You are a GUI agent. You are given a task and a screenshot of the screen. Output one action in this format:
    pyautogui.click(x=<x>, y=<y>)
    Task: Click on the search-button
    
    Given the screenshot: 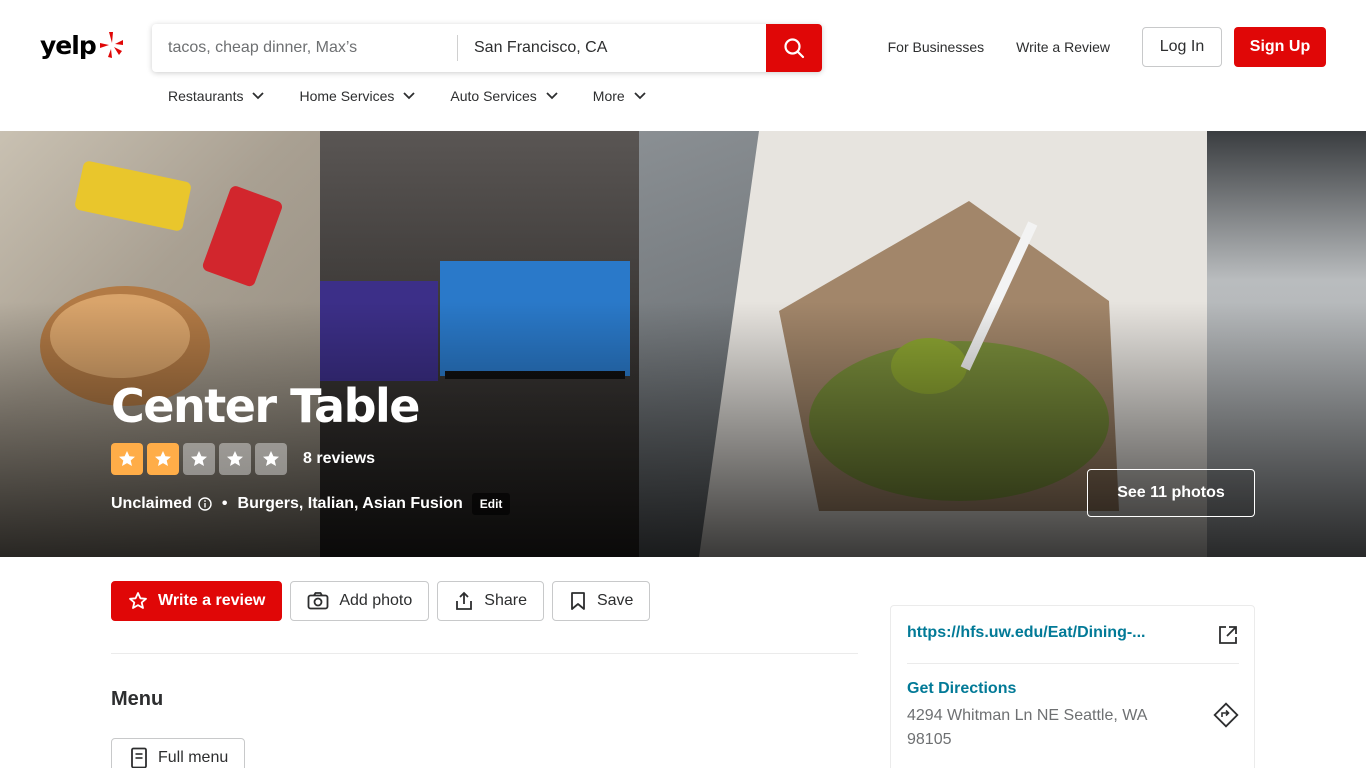 What is the action you would take?
    pyautogui.click(x=794, y=48)
    